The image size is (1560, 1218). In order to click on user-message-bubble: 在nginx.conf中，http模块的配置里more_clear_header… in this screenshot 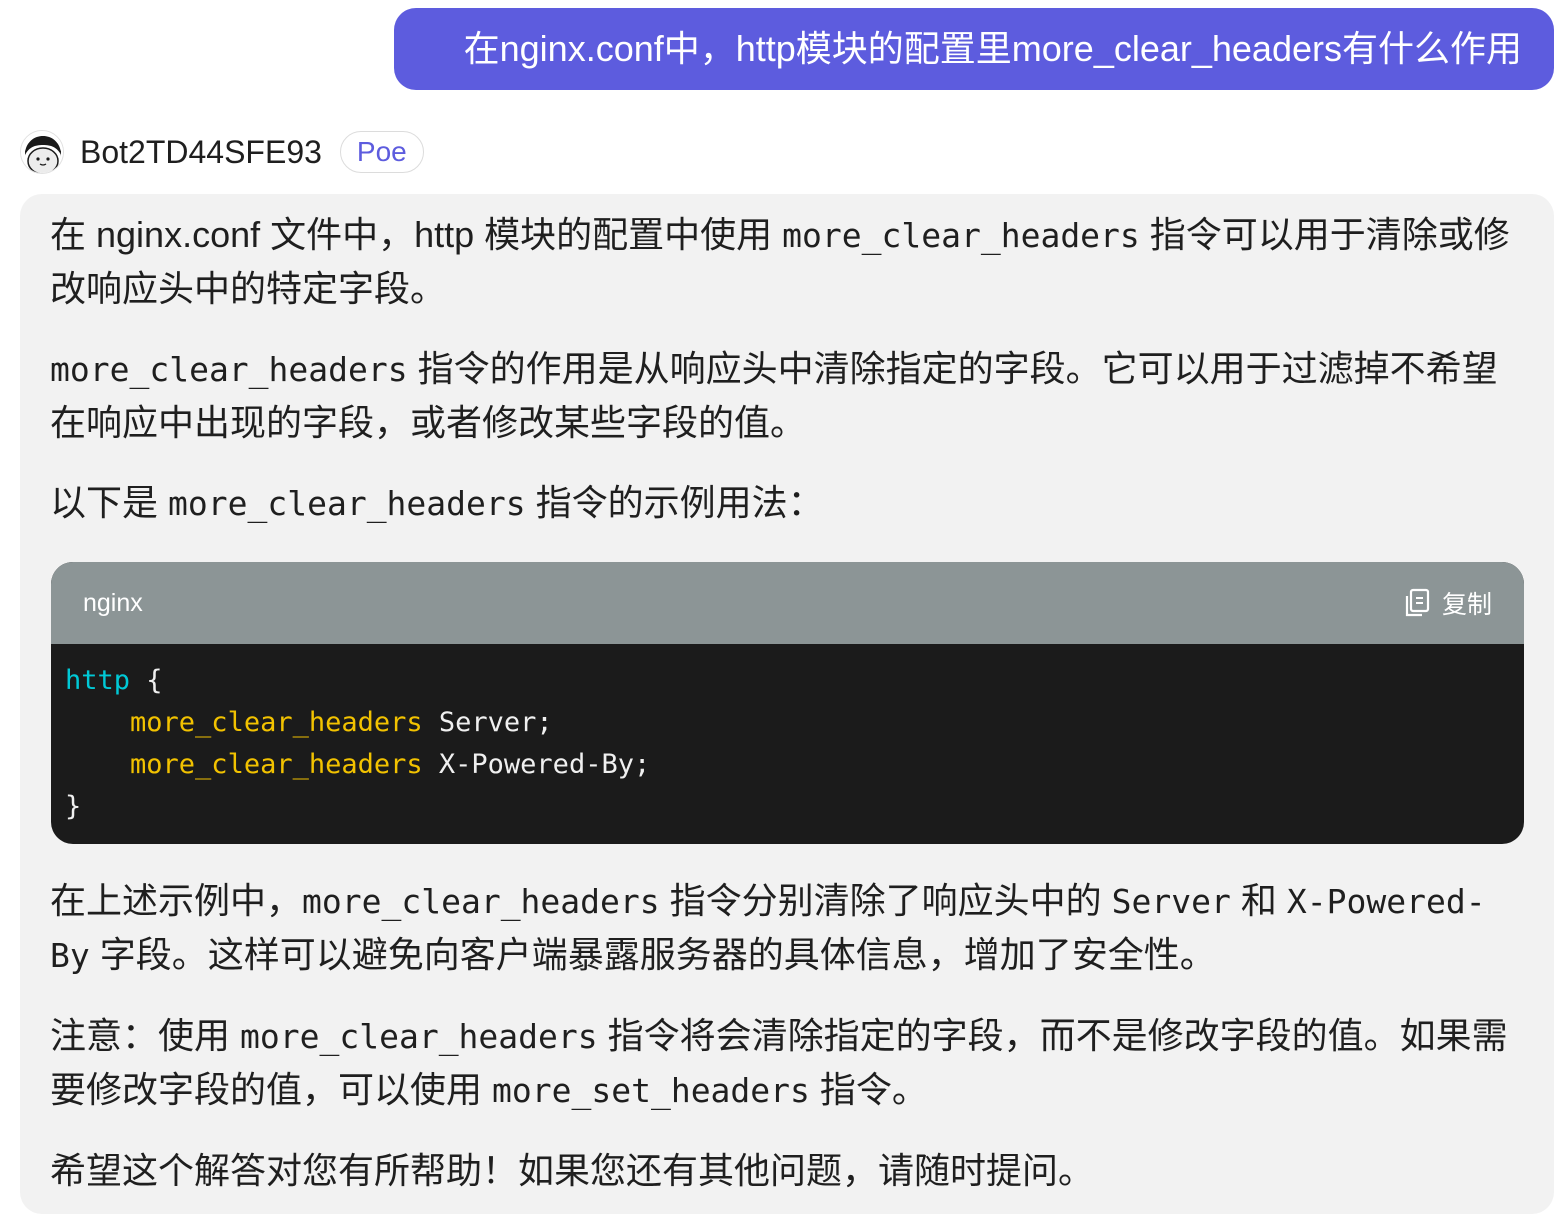, I will do `click(974, 49)`.